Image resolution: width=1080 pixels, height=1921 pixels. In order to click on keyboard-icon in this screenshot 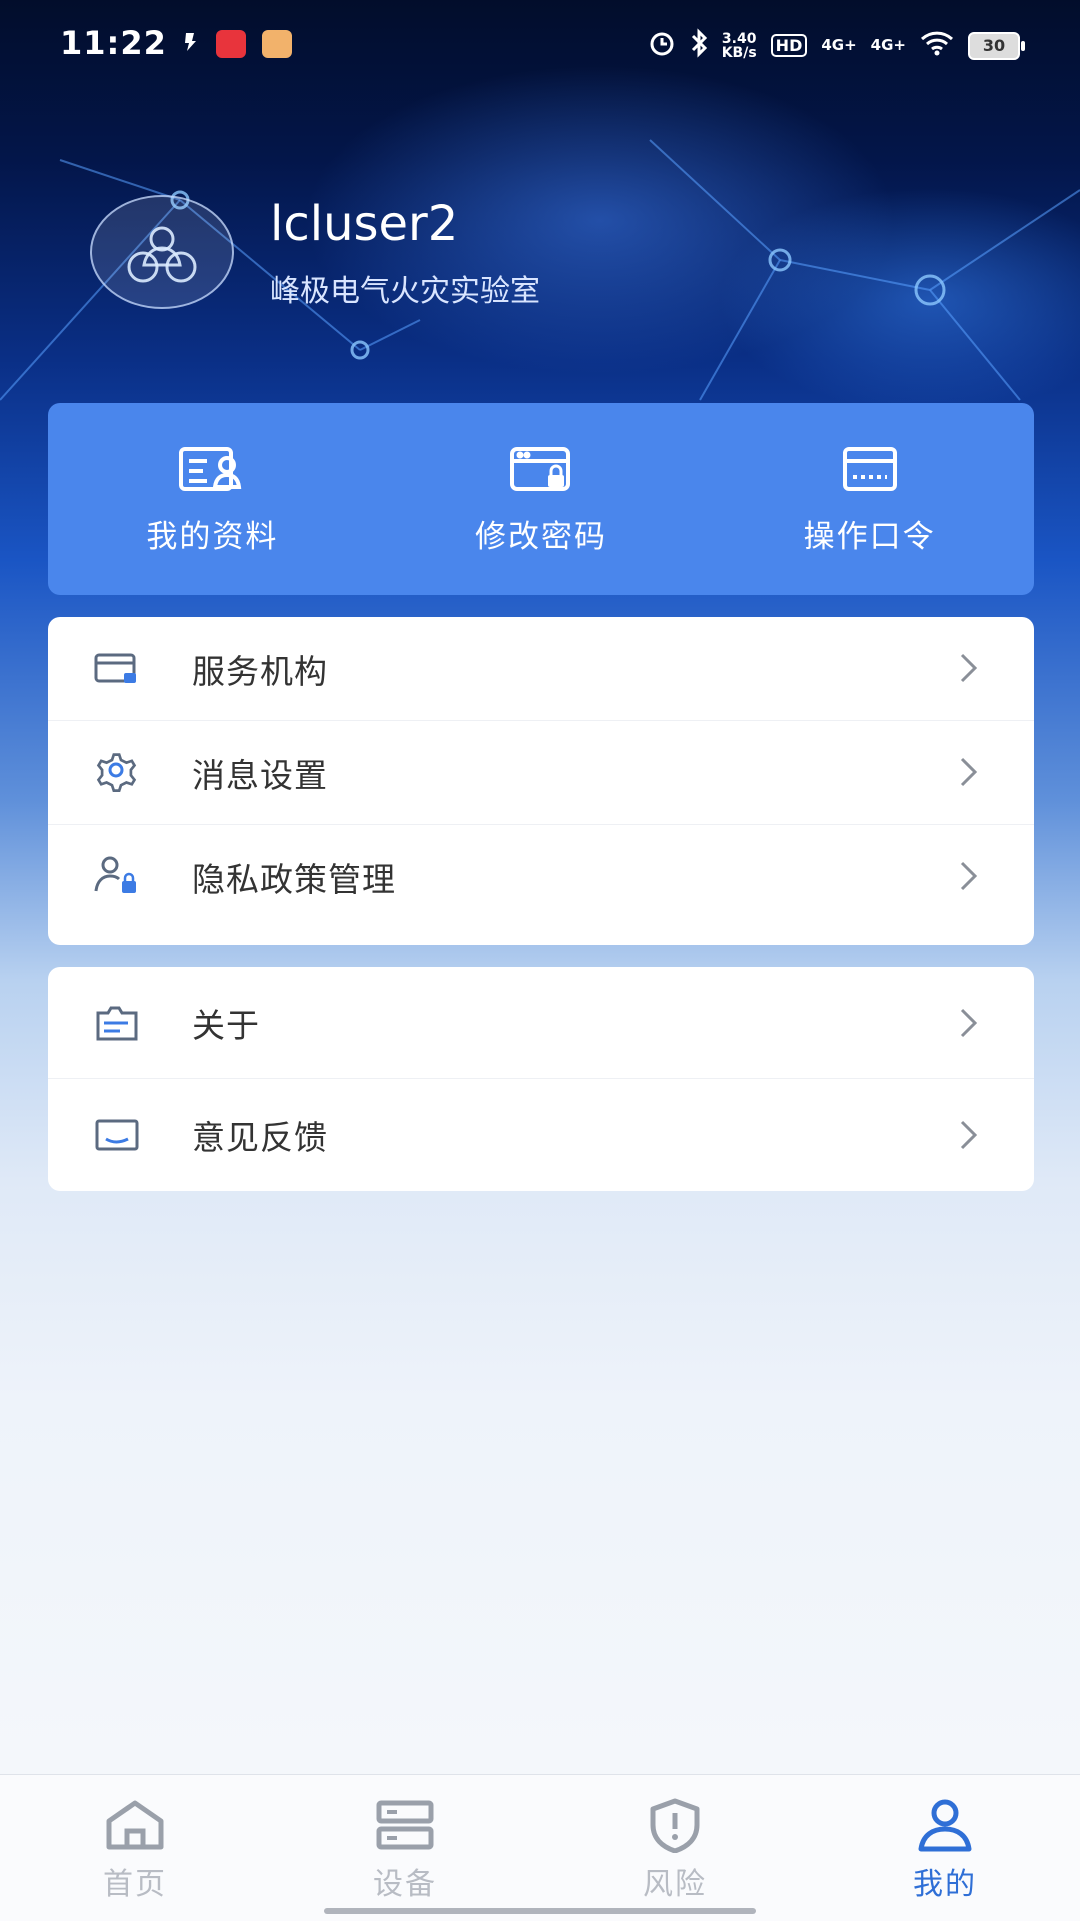, I will do `click(869, 468)`.